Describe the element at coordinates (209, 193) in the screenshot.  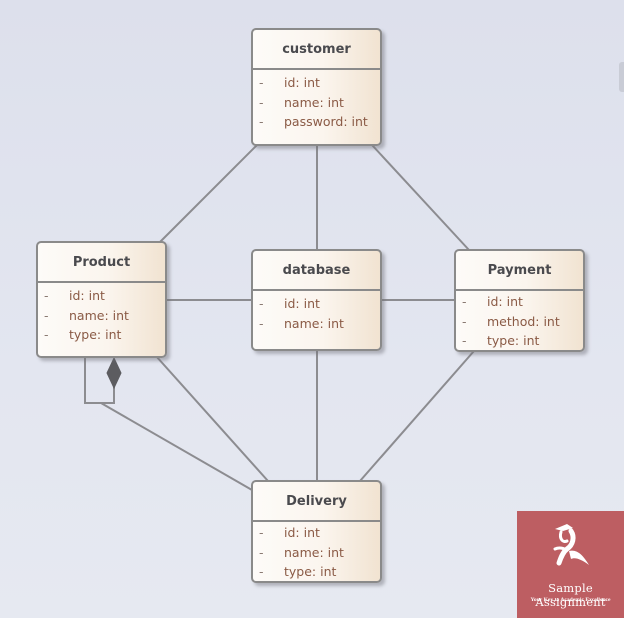
I see `line-customer-product` at that location.